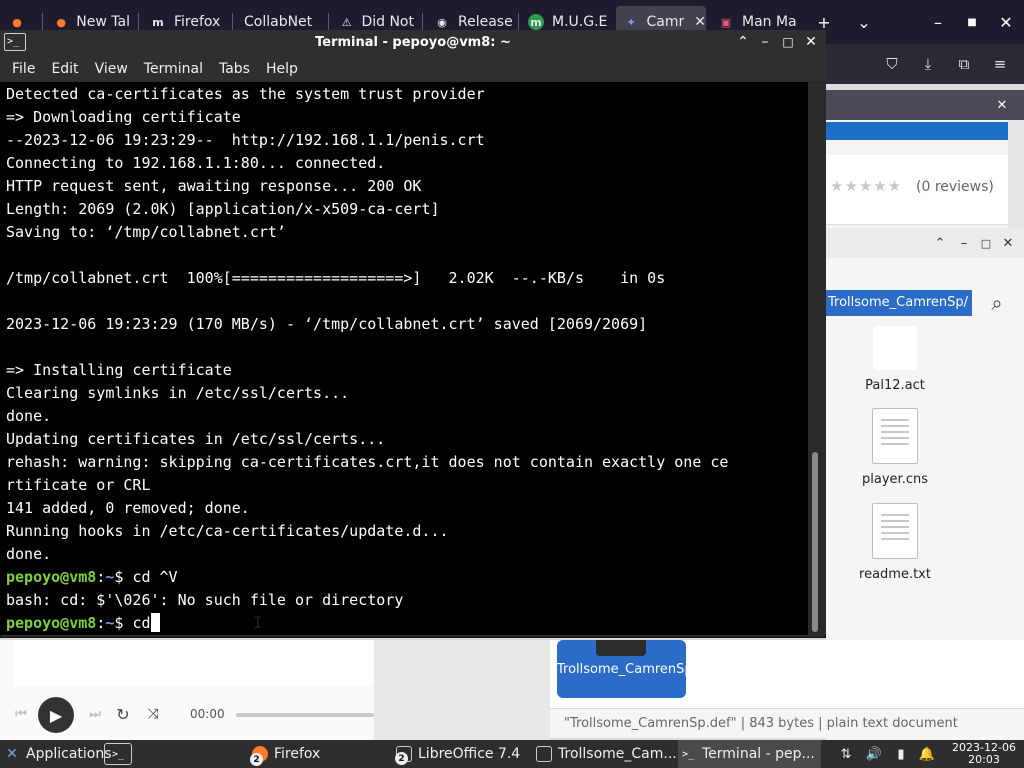 This screenshot has width=1024, height=768. Describe the element at coordinates (407, 623) in the screenshot. I see `active-prompt-line: pepoyo@vm8:~$ cd` at that location.